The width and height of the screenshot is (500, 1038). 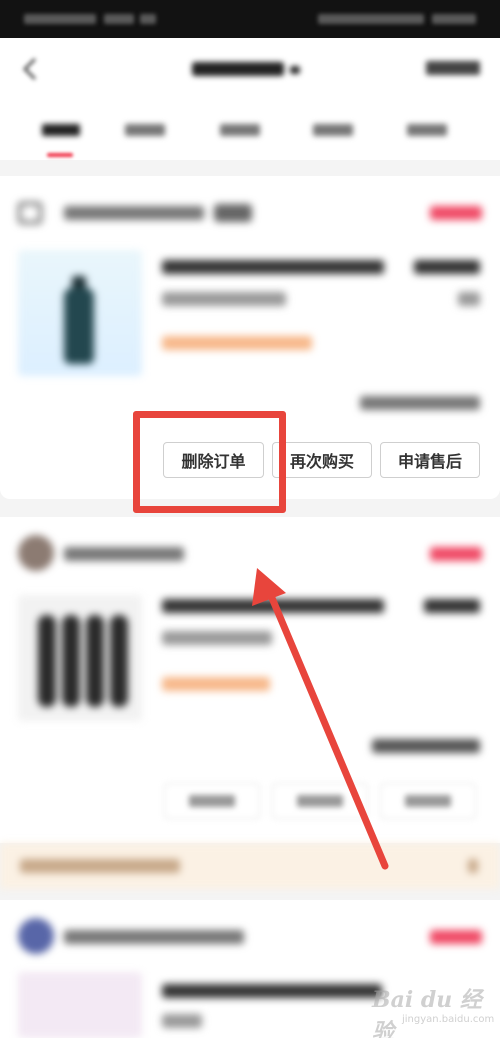 What do you see at coordinates (430, 460) in the screenshot?
I see `after-sale-button: 申请售后` at bounding box center [430, 460].